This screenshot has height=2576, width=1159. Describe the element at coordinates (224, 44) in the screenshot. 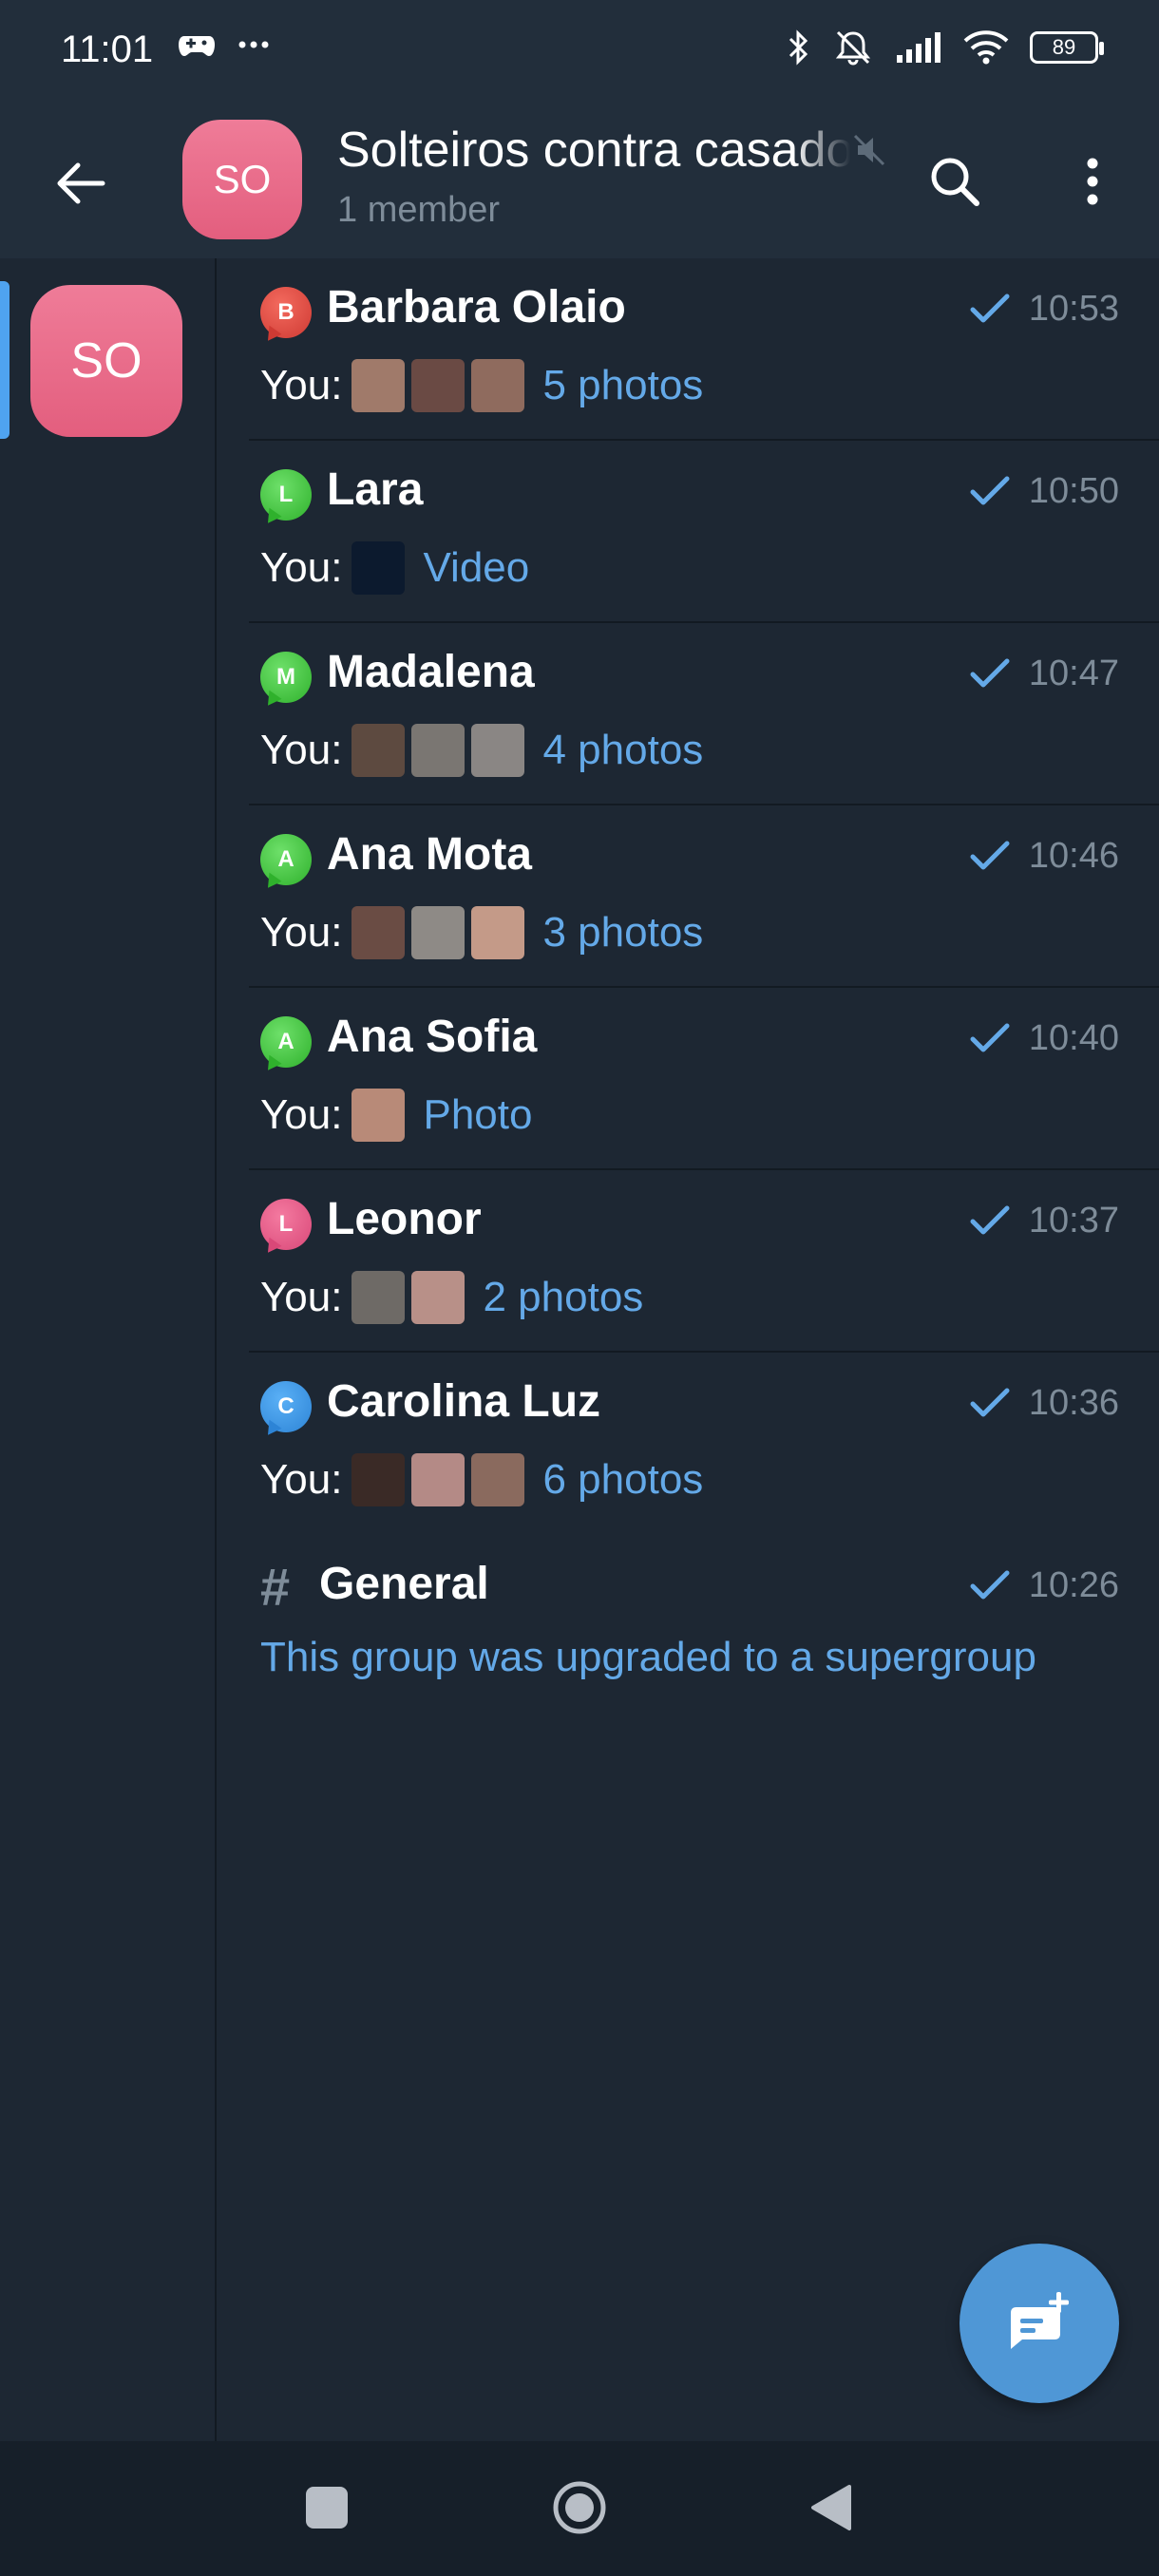

I see `status-left-icons` at that location.